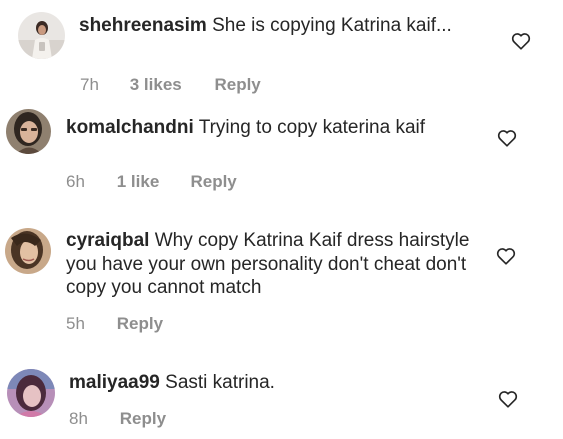 The image size is (563, 439). What do you see at coordinates (143, 25) in the screenshot?
I see `comment-username: shehreenasim` at bounding box center [143, 25].